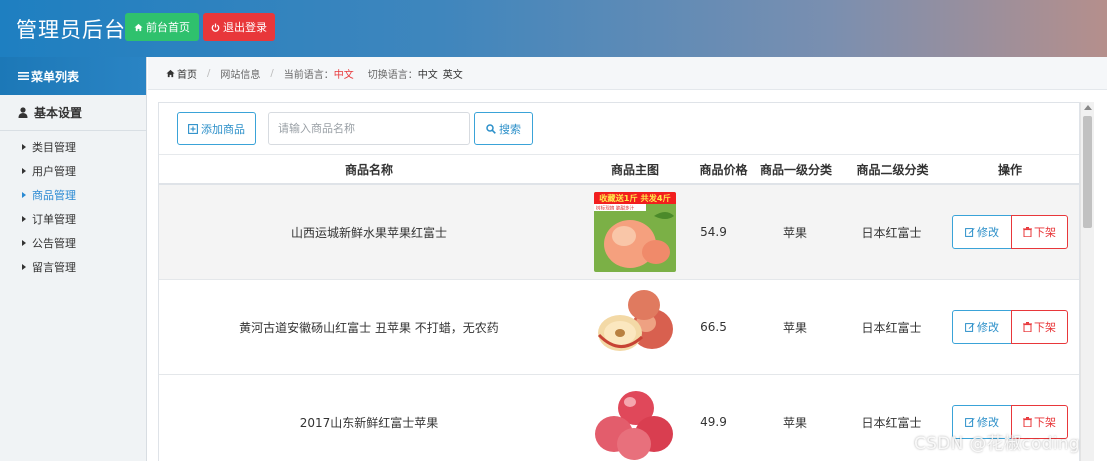 The image size is (1107, 461). Describe the element at coordinates (71, 30) in the screenshot. I see `app-title: 管理员后台` at that location.